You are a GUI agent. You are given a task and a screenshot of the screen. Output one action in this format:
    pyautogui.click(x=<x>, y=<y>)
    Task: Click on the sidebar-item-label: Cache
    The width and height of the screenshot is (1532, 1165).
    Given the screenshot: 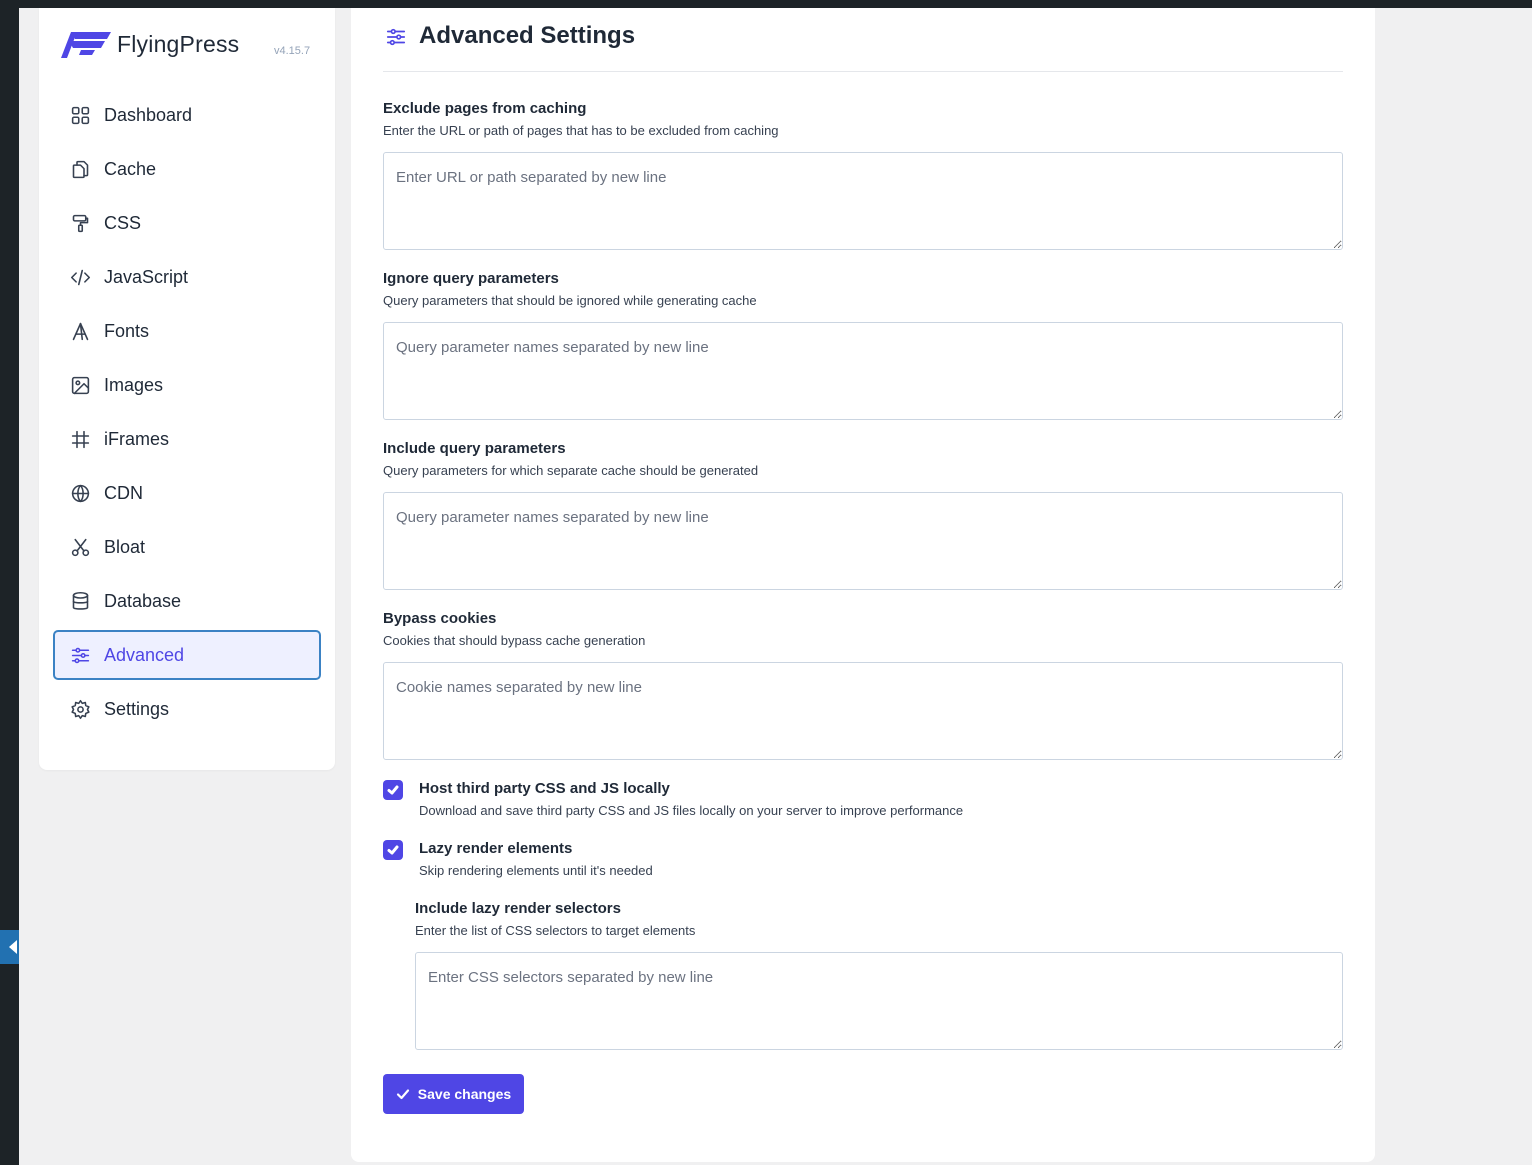 What is the action you would take?
    pyautogui.click(x=130, y=168)
    